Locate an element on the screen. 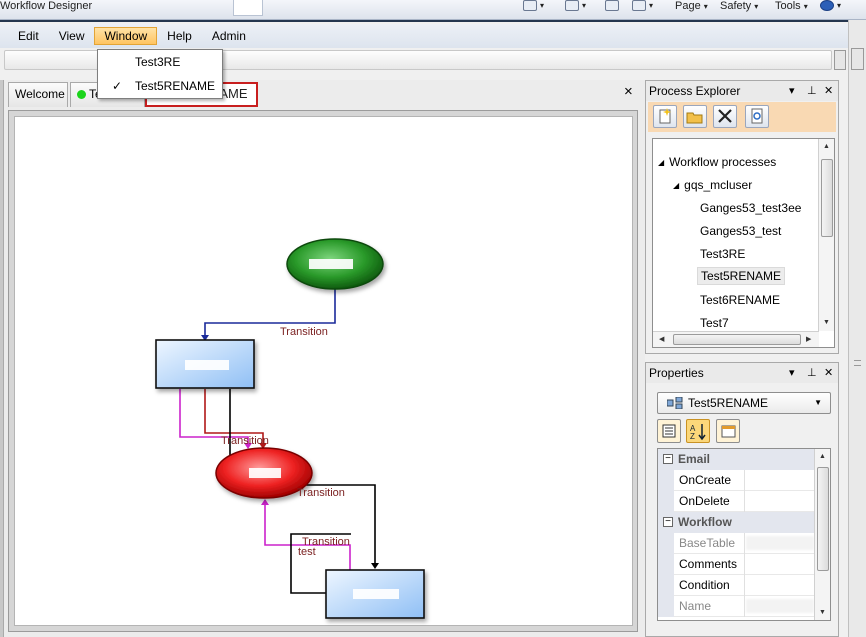 The image size is (866, 637). menu-edit: Edit is located at coordinates (28, 36).